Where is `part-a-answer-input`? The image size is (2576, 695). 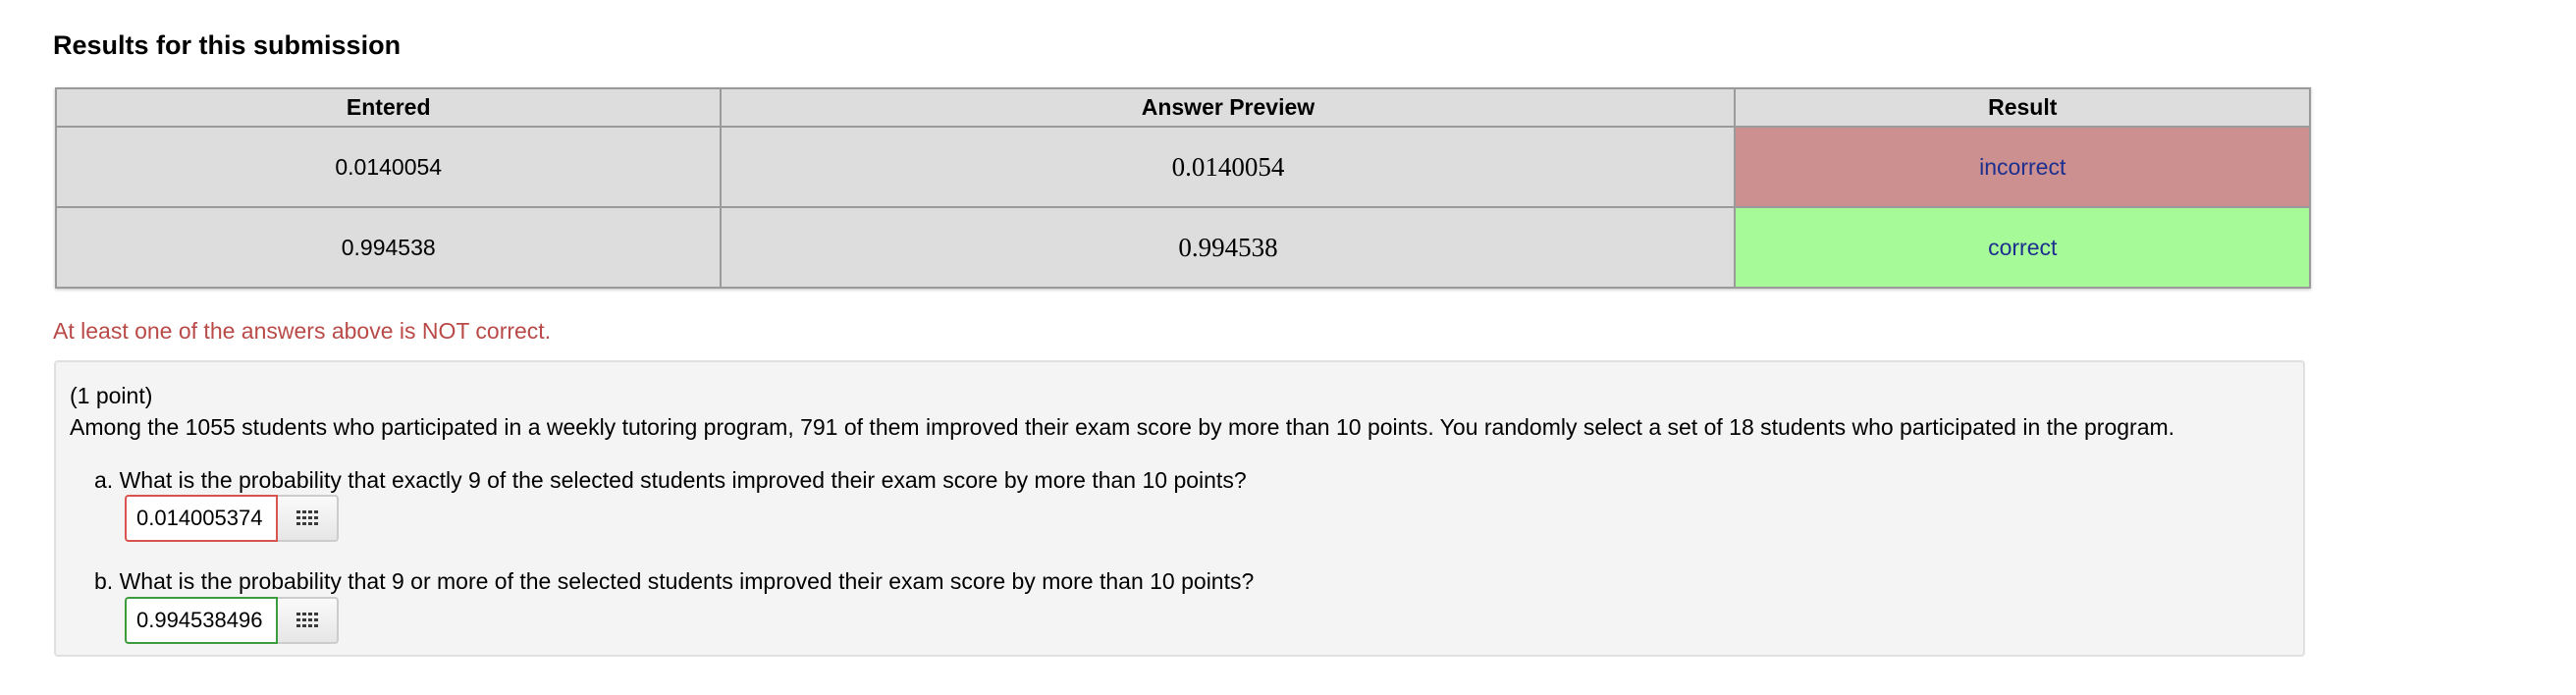
part-a-answer-input is located at coordinates (201, 518).